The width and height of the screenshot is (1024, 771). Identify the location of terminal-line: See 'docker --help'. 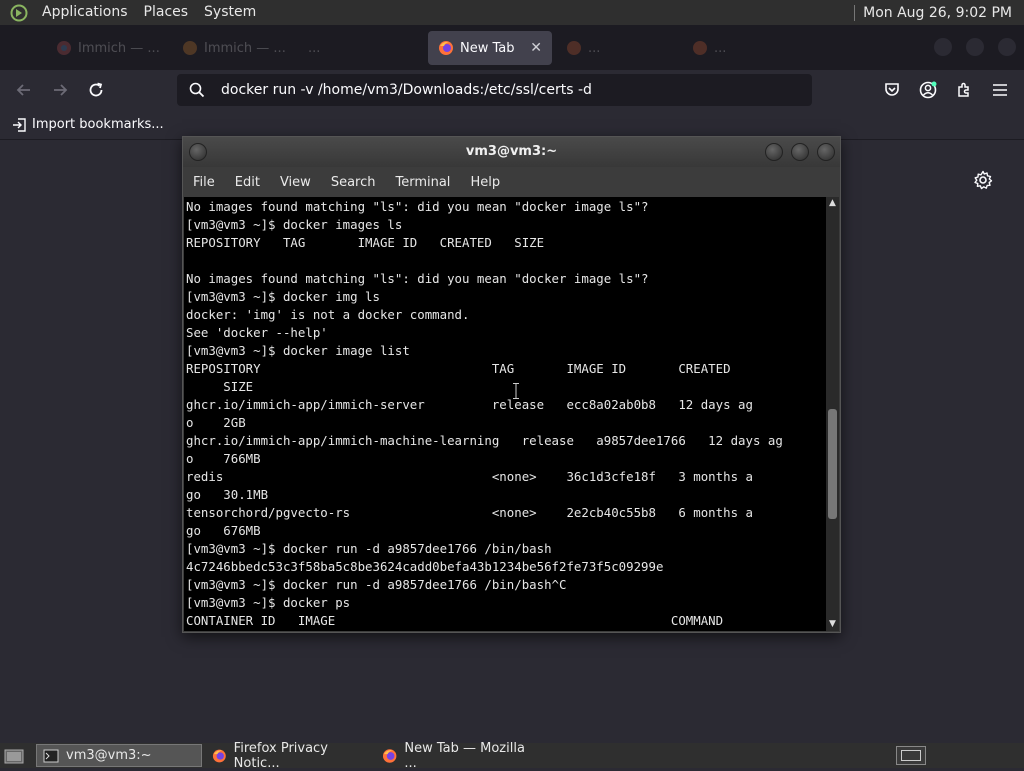
(257, 332).